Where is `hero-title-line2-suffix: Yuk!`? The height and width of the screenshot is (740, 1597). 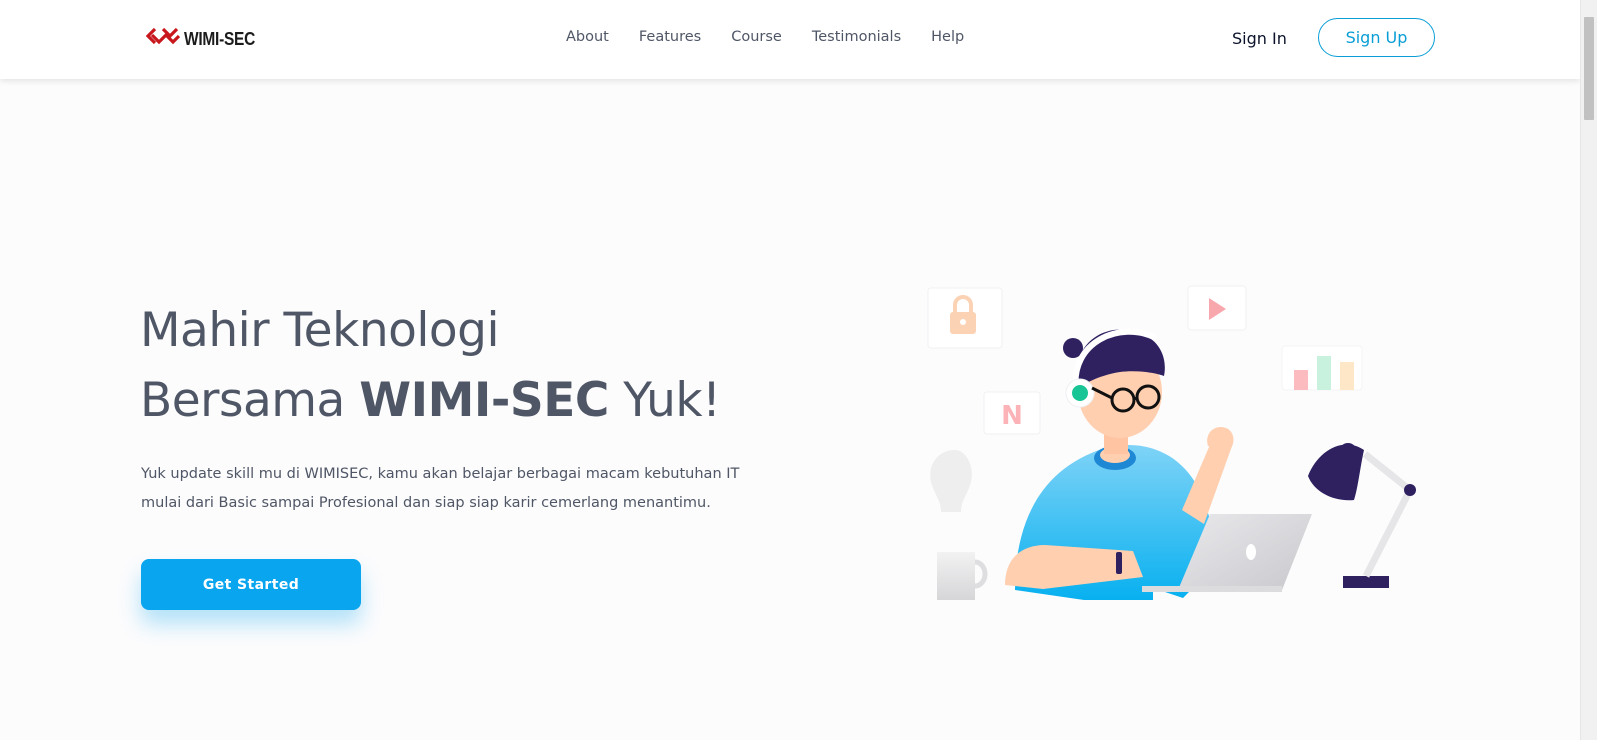
hero-title-line2-suffix: Yuk! is located at coordinates (664, 400).